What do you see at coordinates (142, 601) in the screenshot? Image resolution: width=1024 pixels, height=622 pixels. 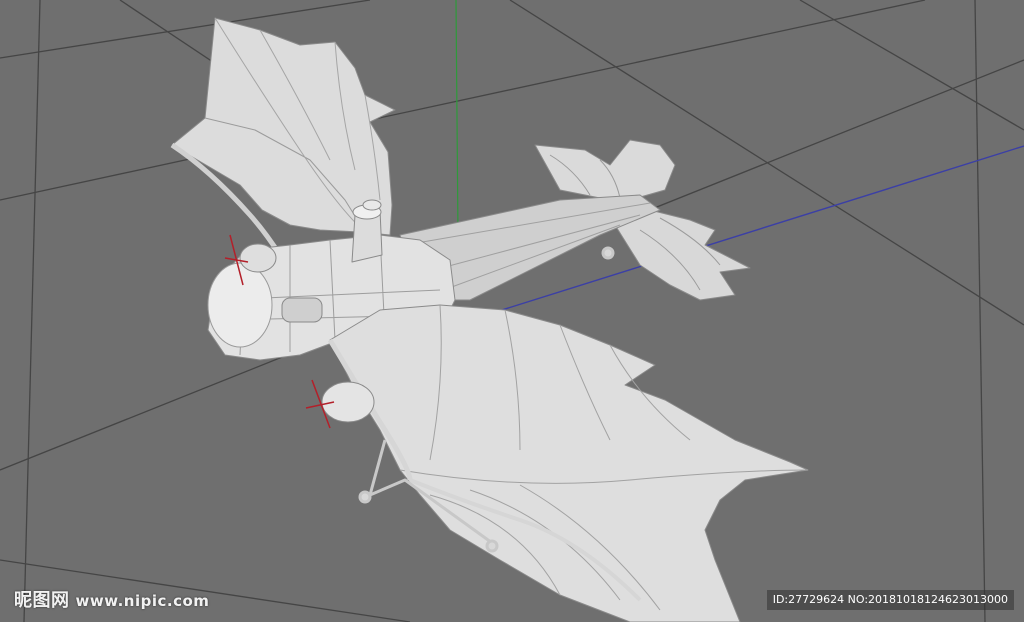 I see `watermark-site: www.nipic.com` at bounding box center [142, 601].